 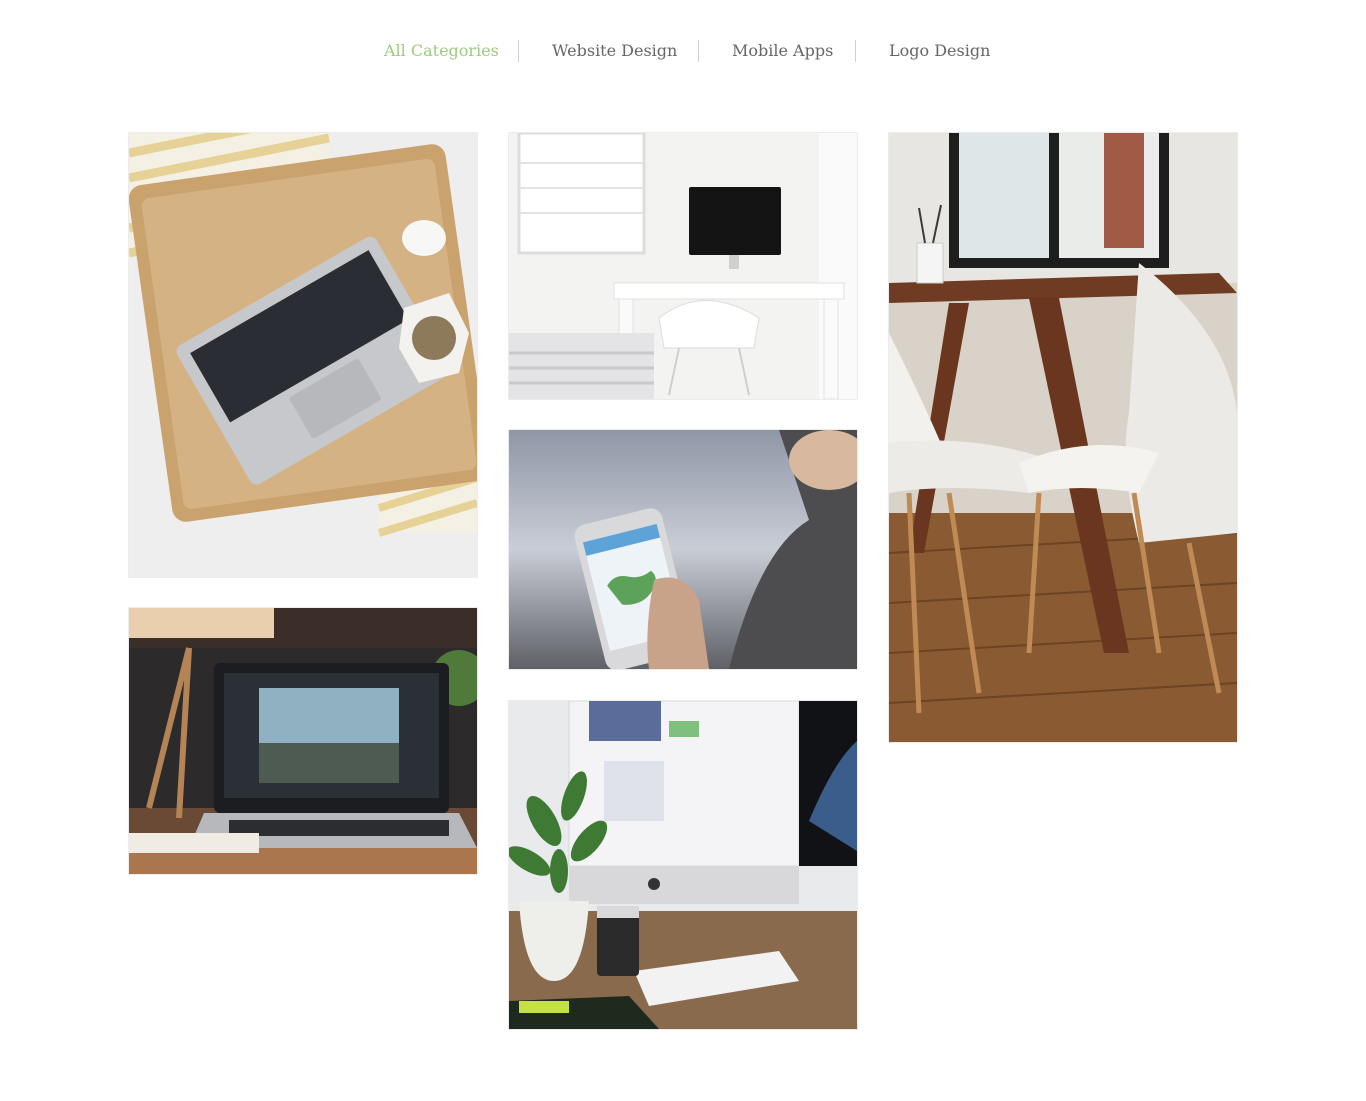 I want to click on desktop-workspace-photo, so click(x=683, y=865).